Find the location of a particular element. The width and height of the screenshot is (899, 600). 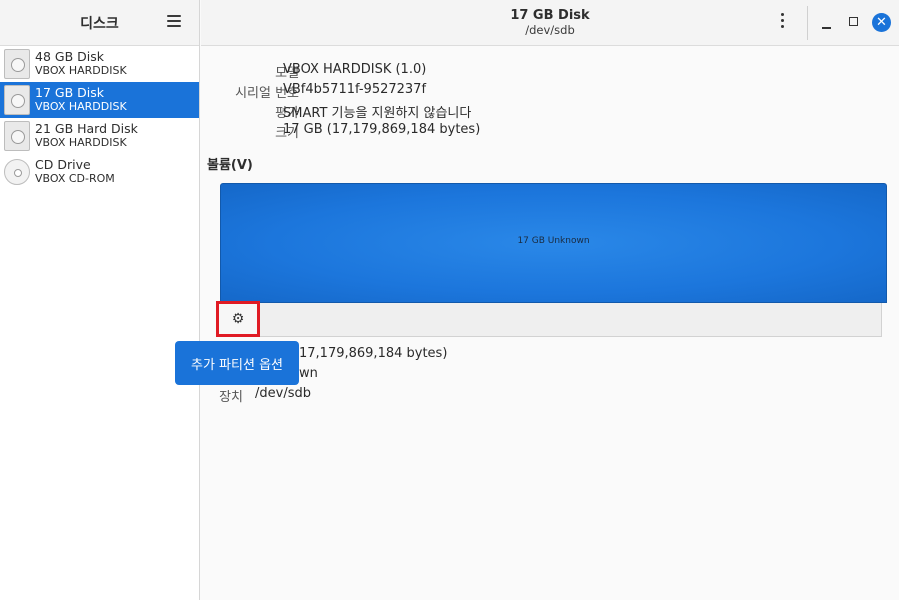

disk-item-48gb: 48 GB Disk VBOX HARDDISK is located at coordinates (99, 64).